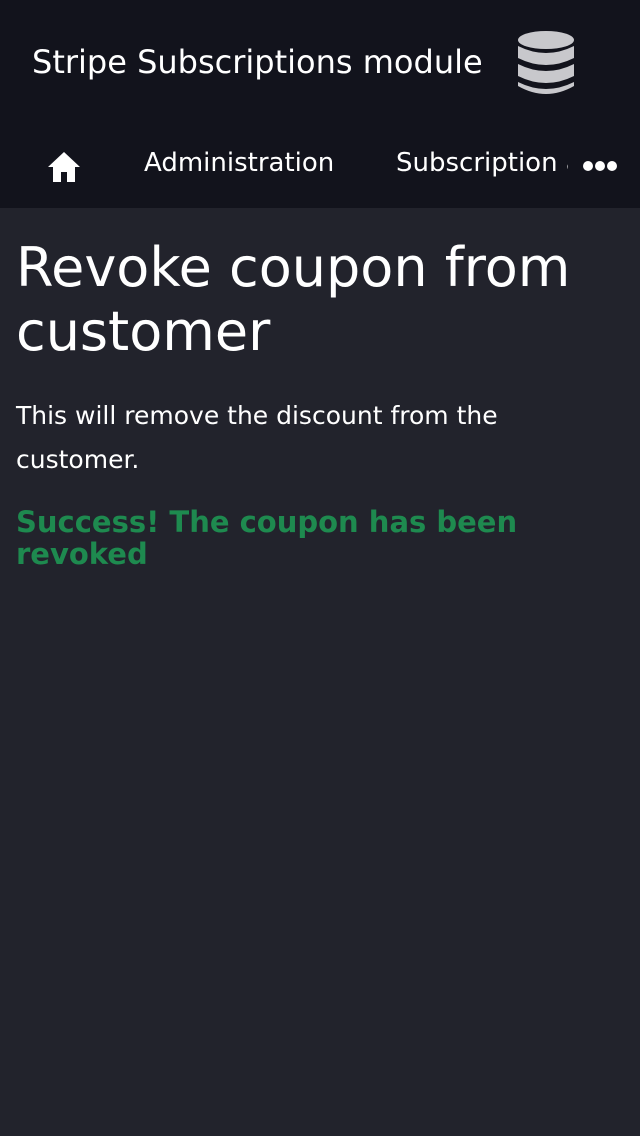 The image size is (640, 1136). What do you see at coordinates (293, 299) in the screenshot?
I see `page-title: Revoke coupon from customer` at bounding box center [293, 299].